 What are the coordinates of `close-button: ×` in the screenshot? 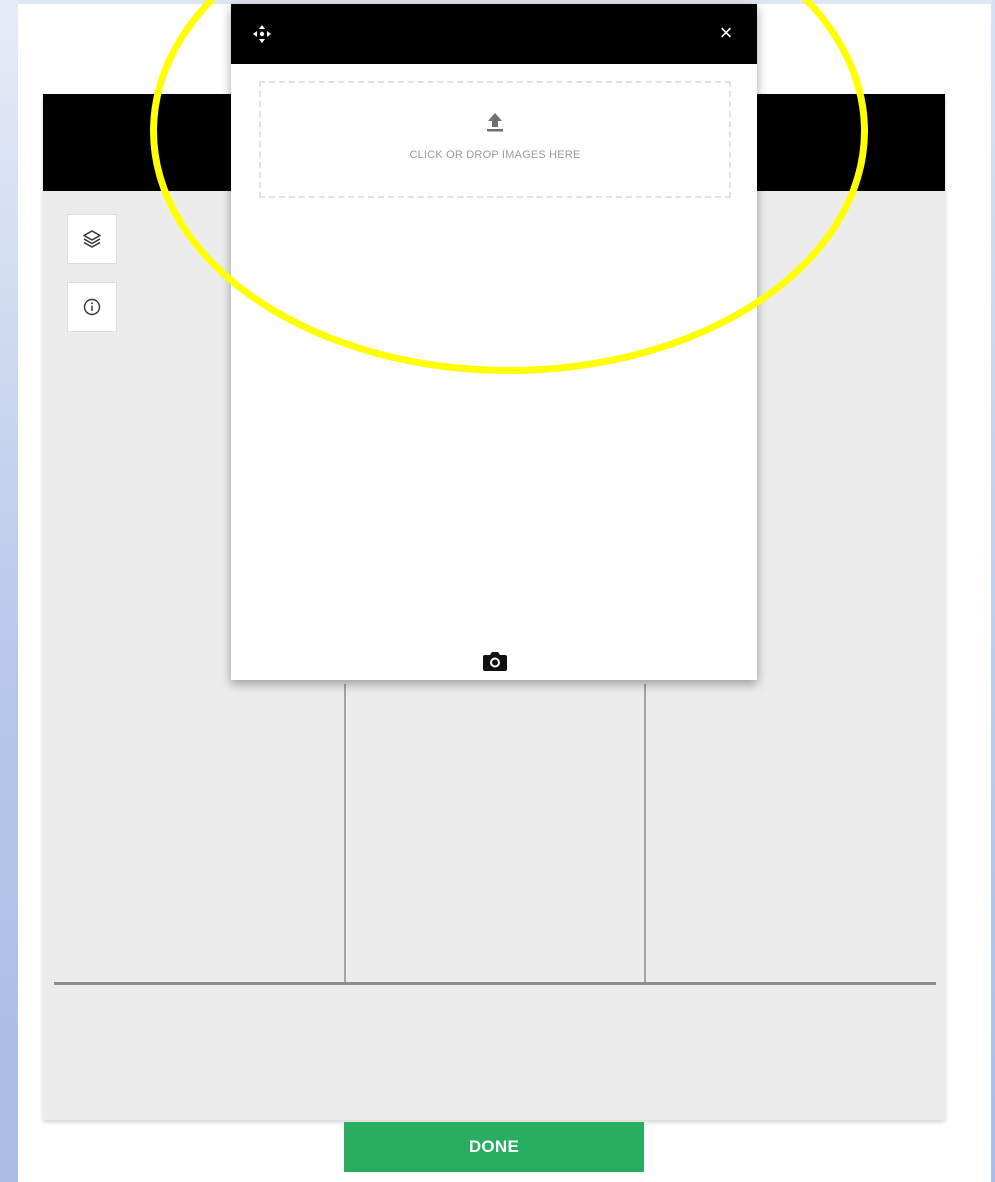 It's located at (726, 33).